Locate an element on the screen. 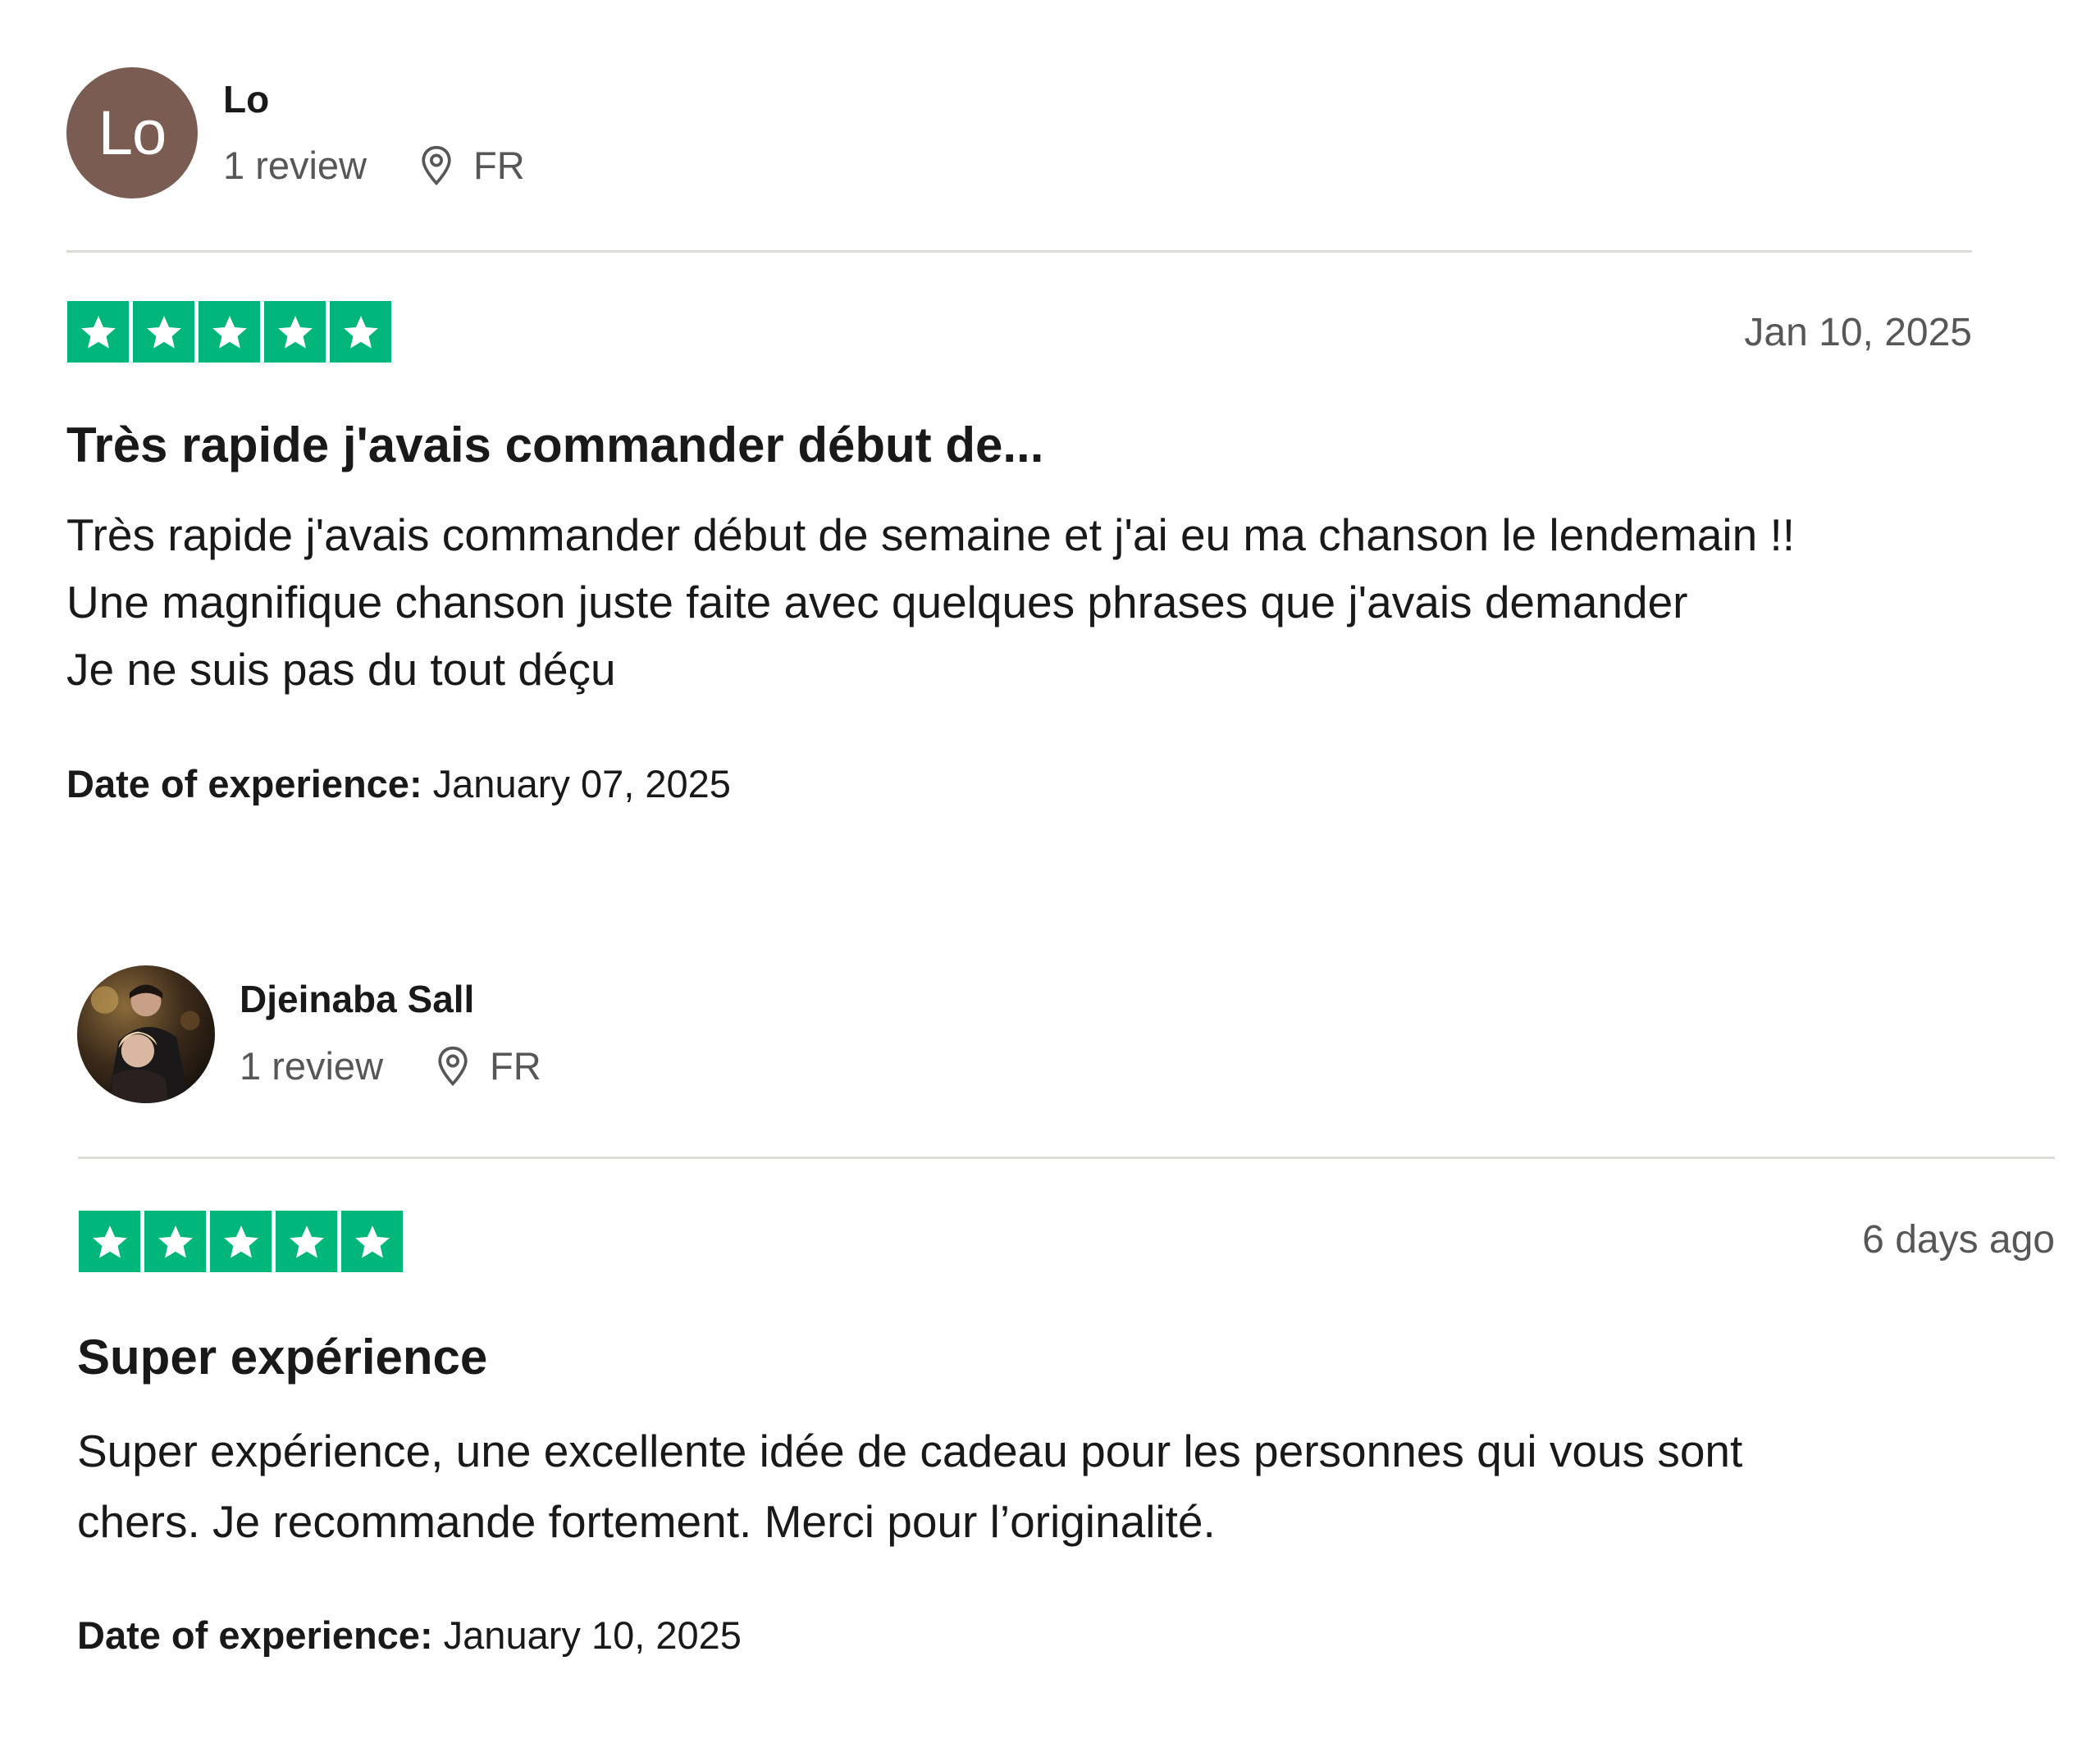 This screenshot has height=1752, width=2100. review-title: Super expérience is located at coordinates (282, 1357).